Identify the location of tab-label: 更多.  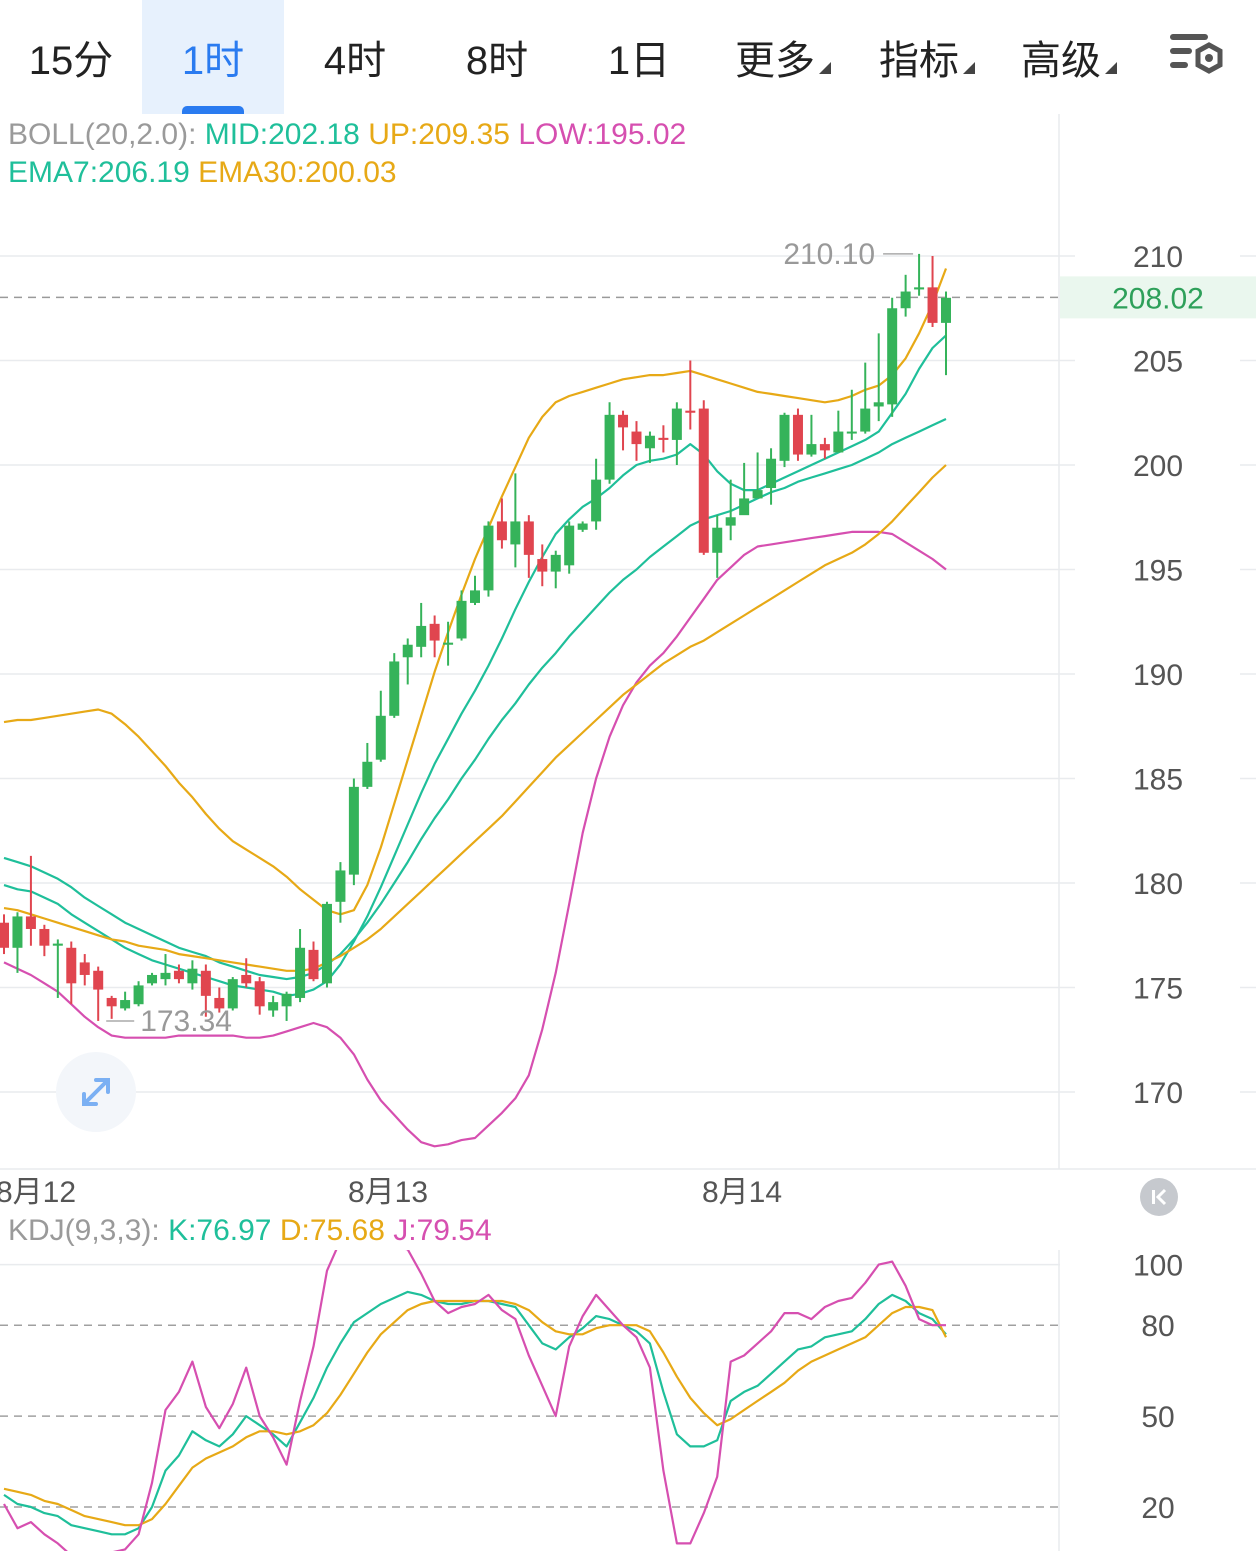
(775, 61).